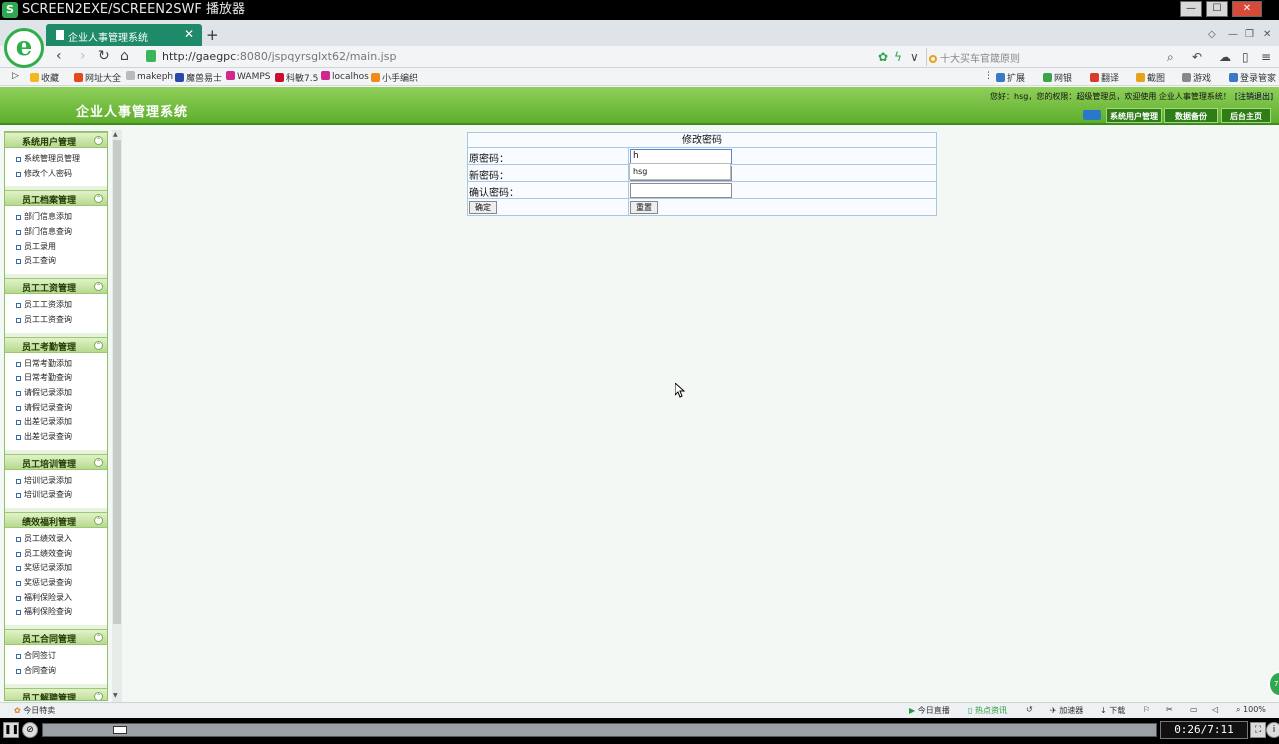 The width and height of the screenshot is (1279, 744). Describe the element at coordinates (1215, 709) in the screenshot. I see `status-volume-icon: ◁` at that location.